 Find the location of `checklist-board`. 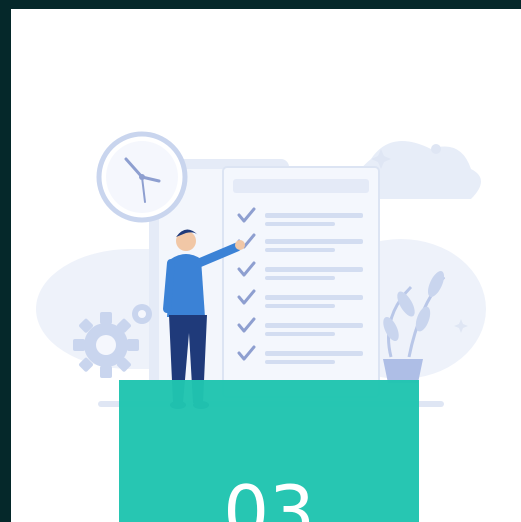

checklist-board is located at coordinates (301, 282).